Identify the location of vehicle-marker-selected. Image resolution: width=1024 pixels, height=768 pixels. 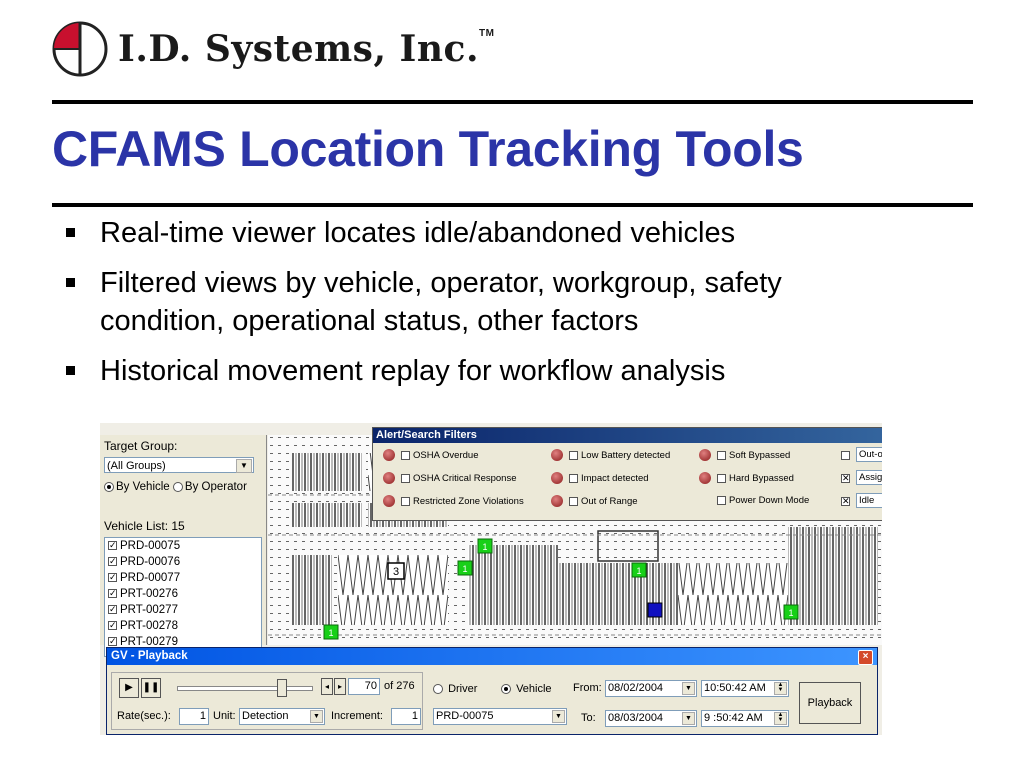
(655, 610).